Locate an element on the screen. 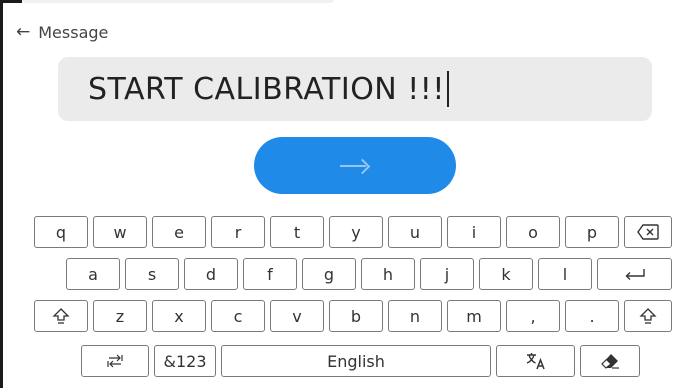 The height and width of the screenshot is (388, 684). keyboard-switch-key is located at coordinates (115, 361).